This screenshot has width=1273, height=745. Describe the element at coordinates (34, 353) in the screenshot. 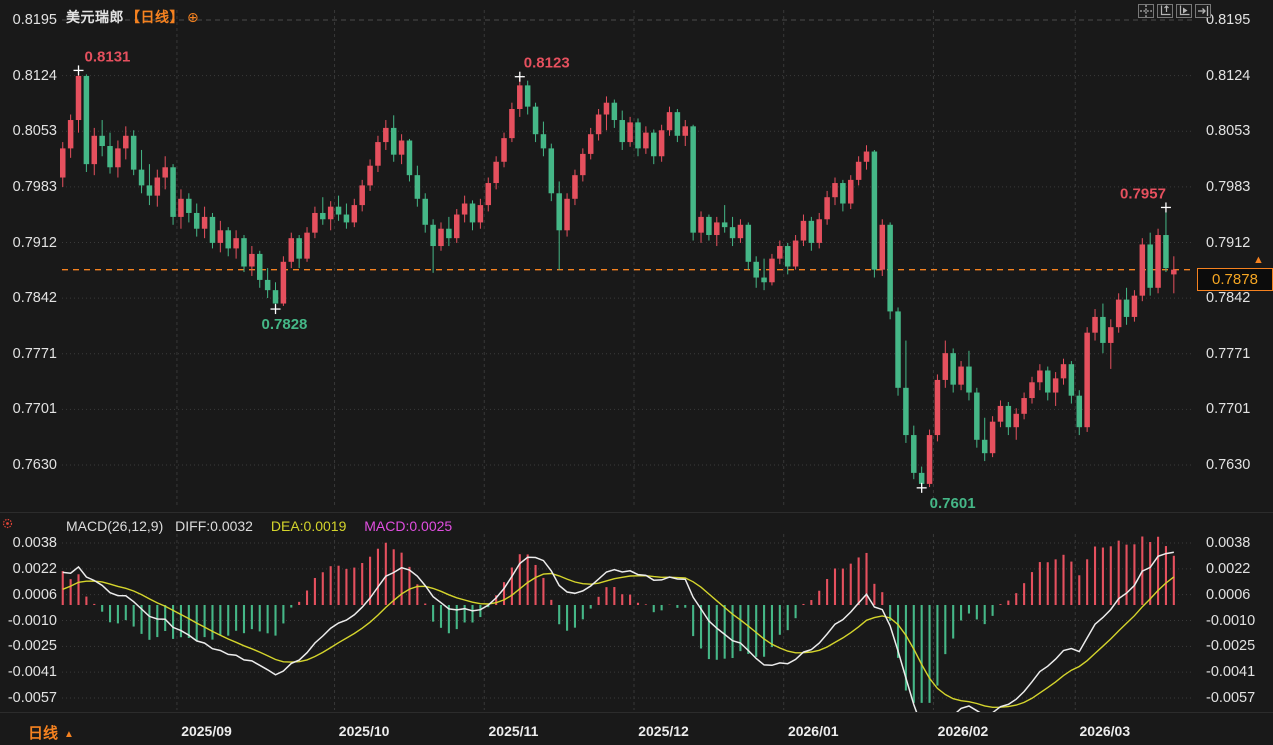

I see `y-axis-label: 0.7771` at that location.